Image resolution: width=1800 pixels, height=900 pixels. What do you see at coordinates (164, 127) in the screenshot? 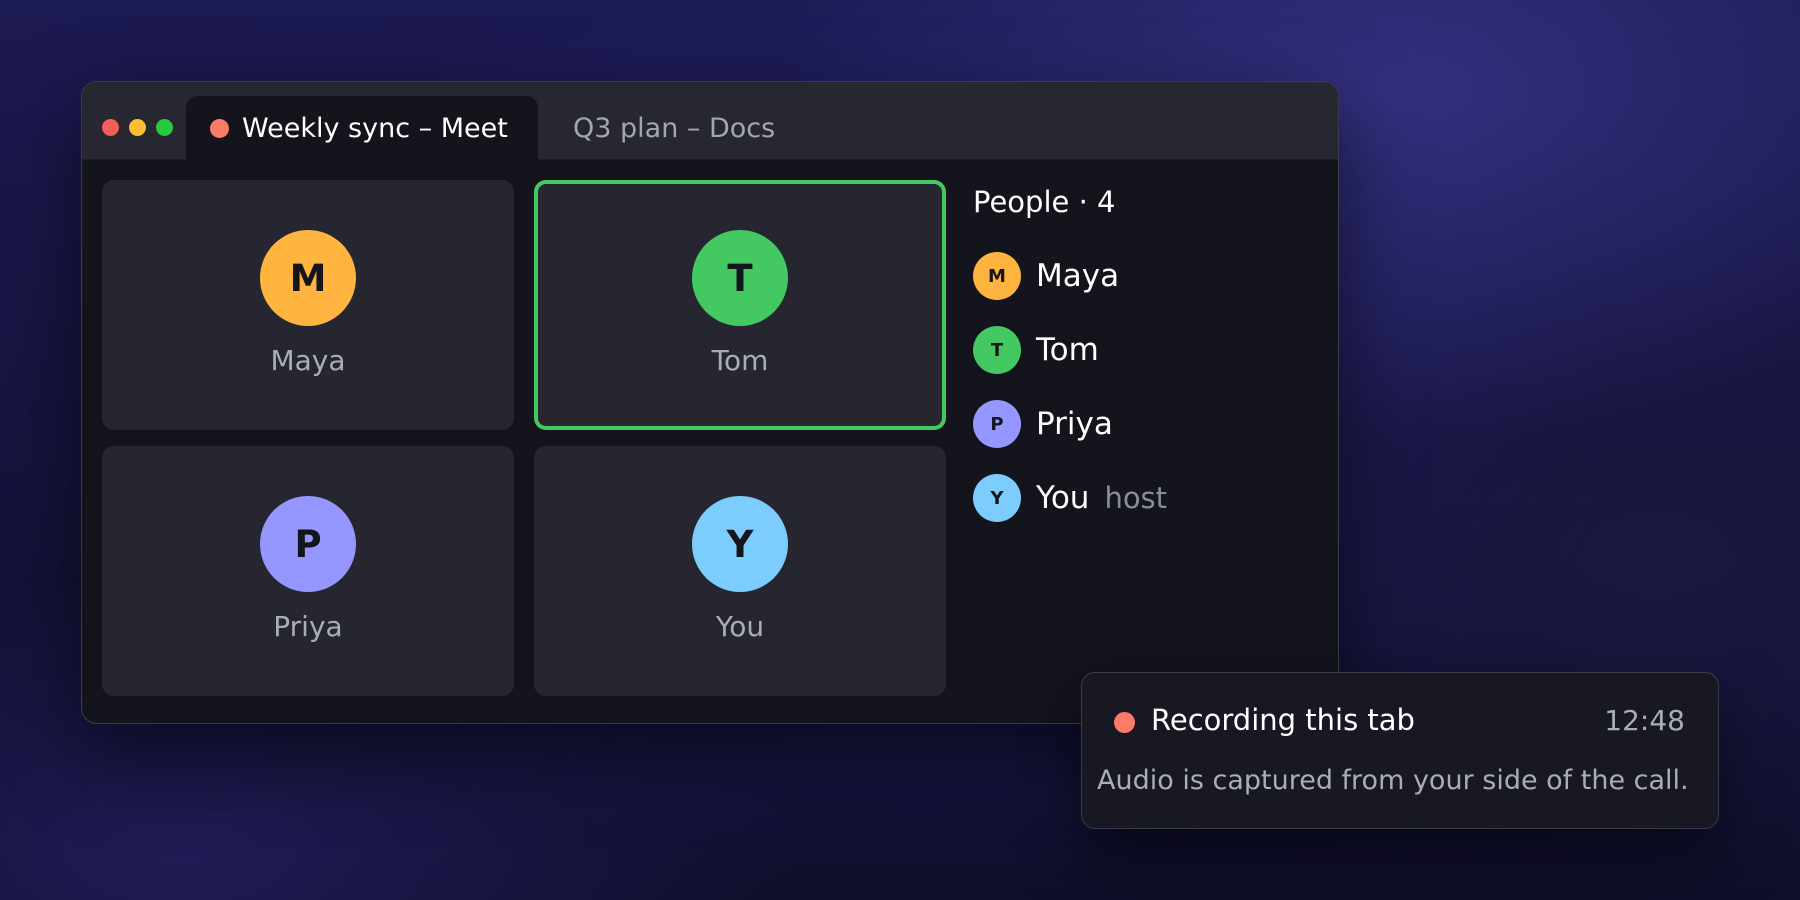
I see `maximize-icon` at bounding box center [164, 127].